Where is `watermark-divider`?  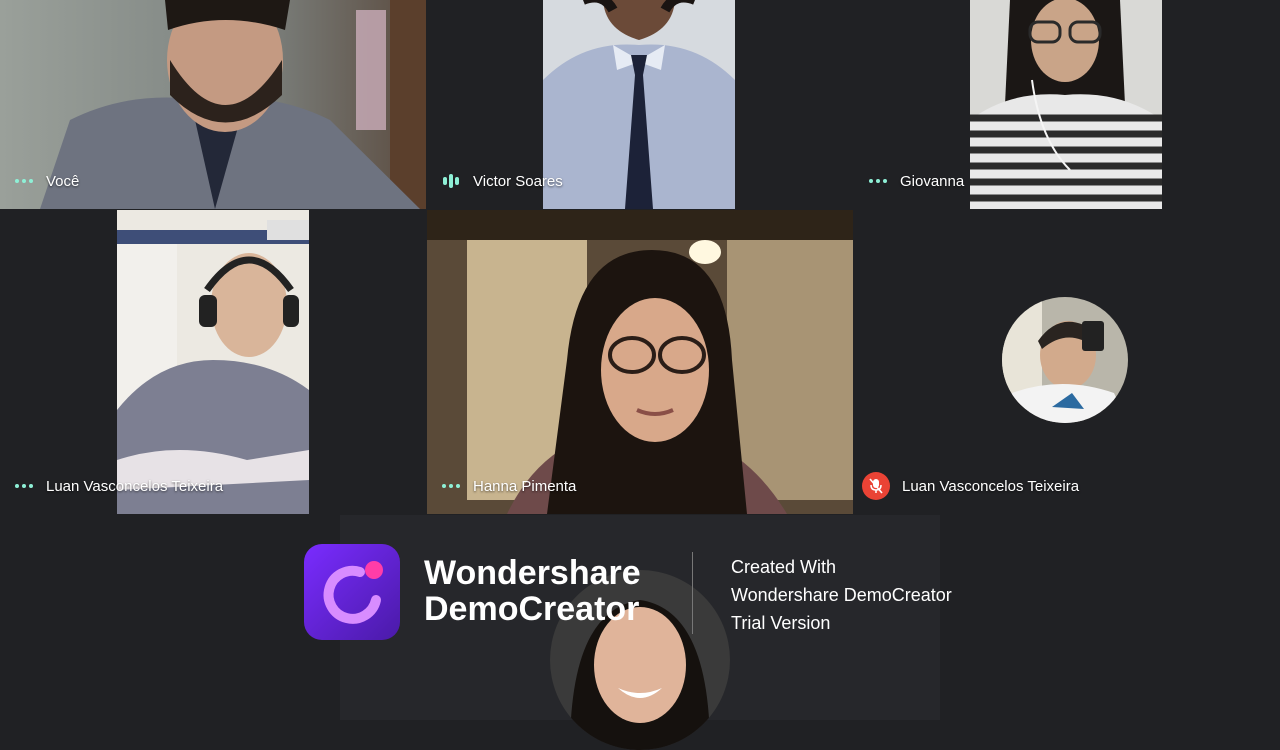 watermark-divider is located at coordinates (692, 593).